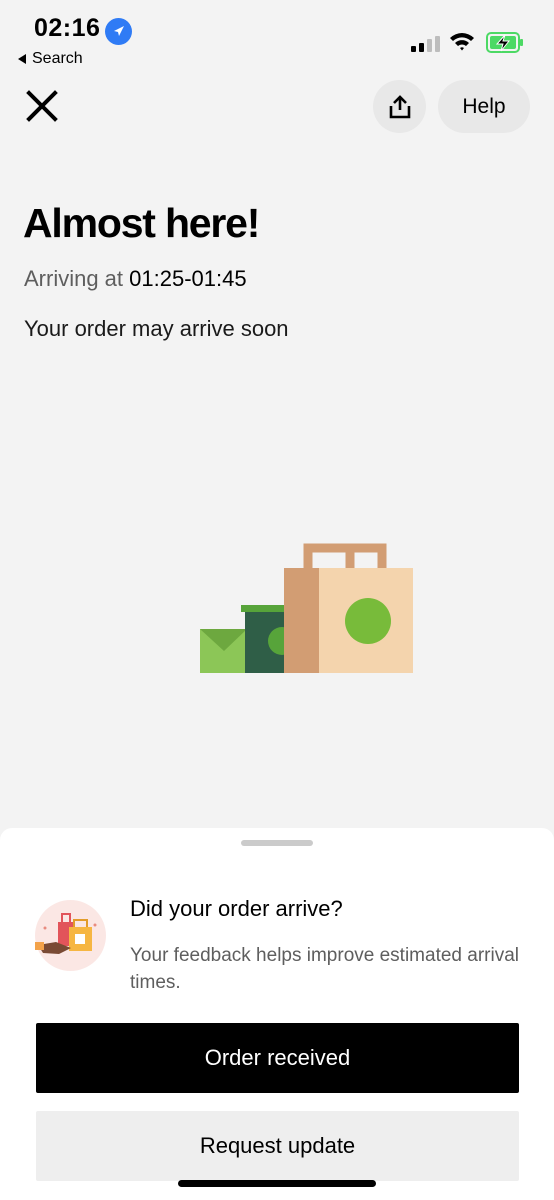 The height and width of the screenshot is (1200, 554). Describe the element at coordinates (277, 1146) in the screenshot. I see `request-update-button: Request update` at that location.